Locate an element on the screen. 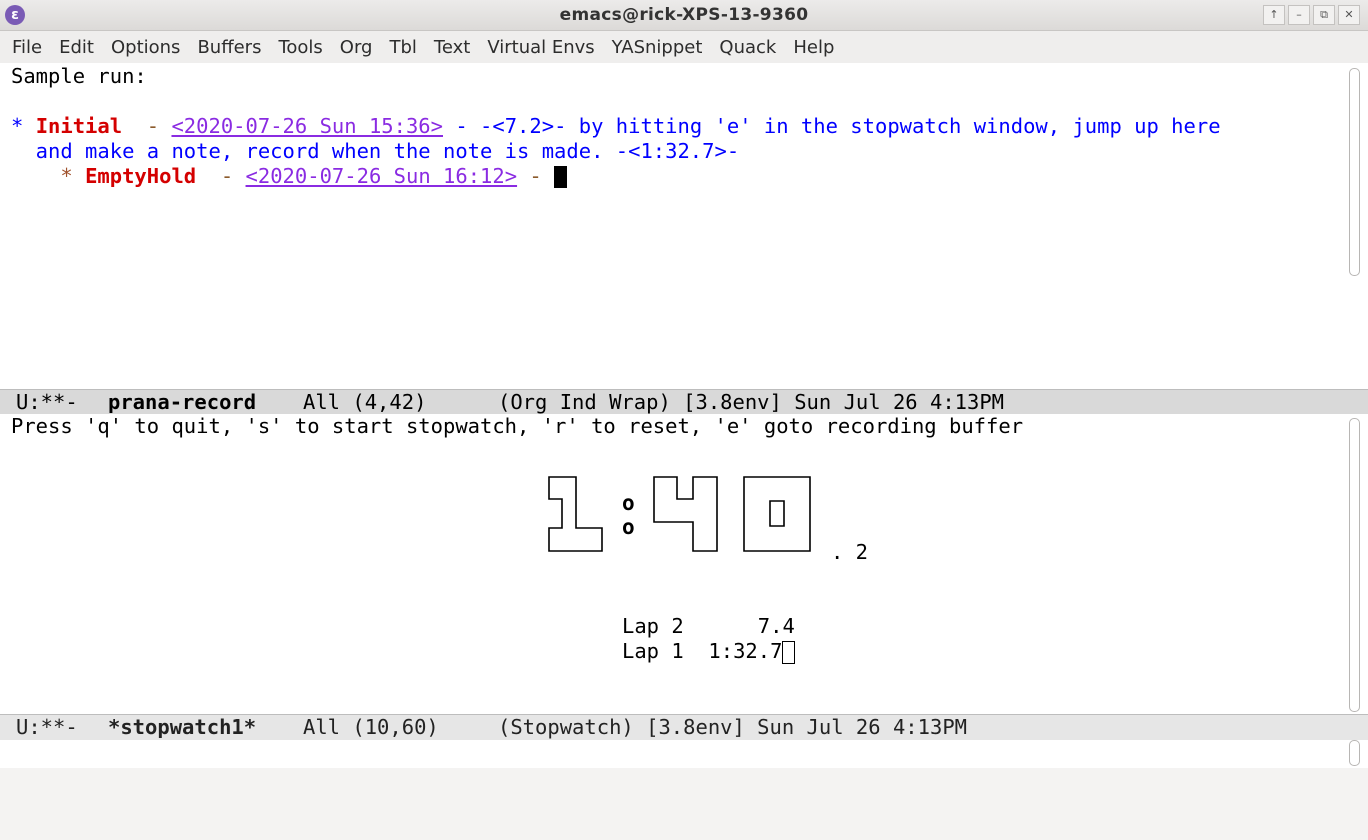 The image size is (1368, 840). minibuffer is located at coordinates (684, 754).